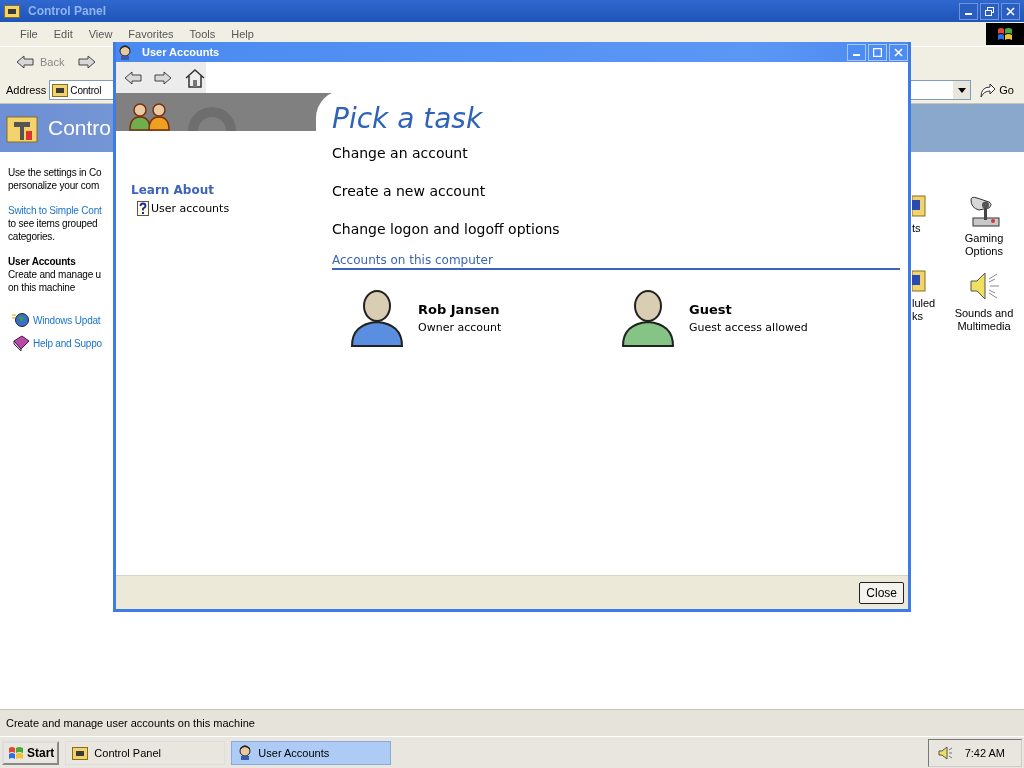 This screenshot has height=768, width=1024. Describe the element at coordinates (754, 318) in the screenshot. I see `account-tile: Guest Guest access allowed` at that location.